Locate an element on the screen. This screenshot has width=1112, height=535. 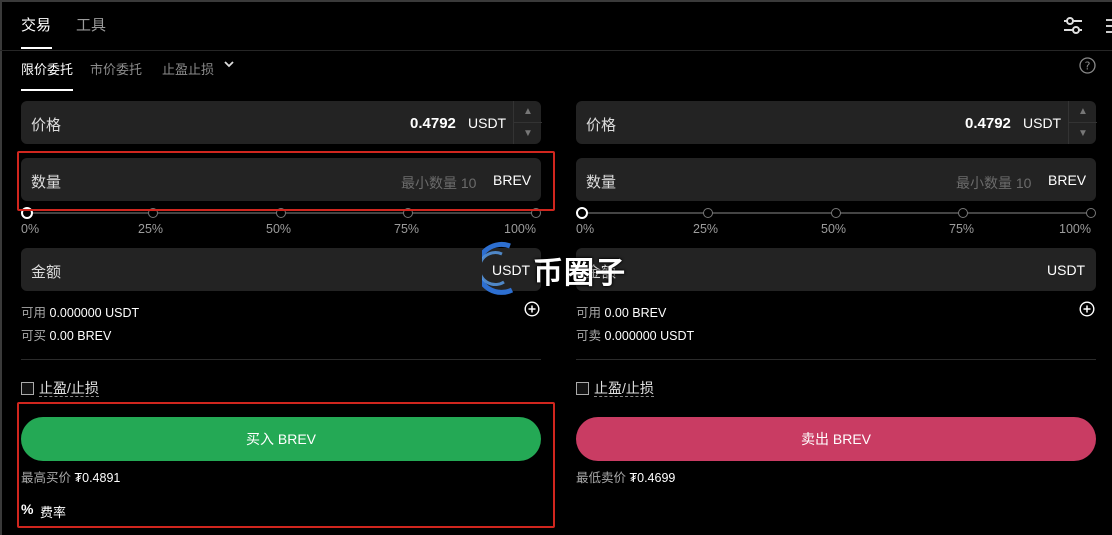
buy-amount-field: 金额 USDT is located at coordinates (281, 269).